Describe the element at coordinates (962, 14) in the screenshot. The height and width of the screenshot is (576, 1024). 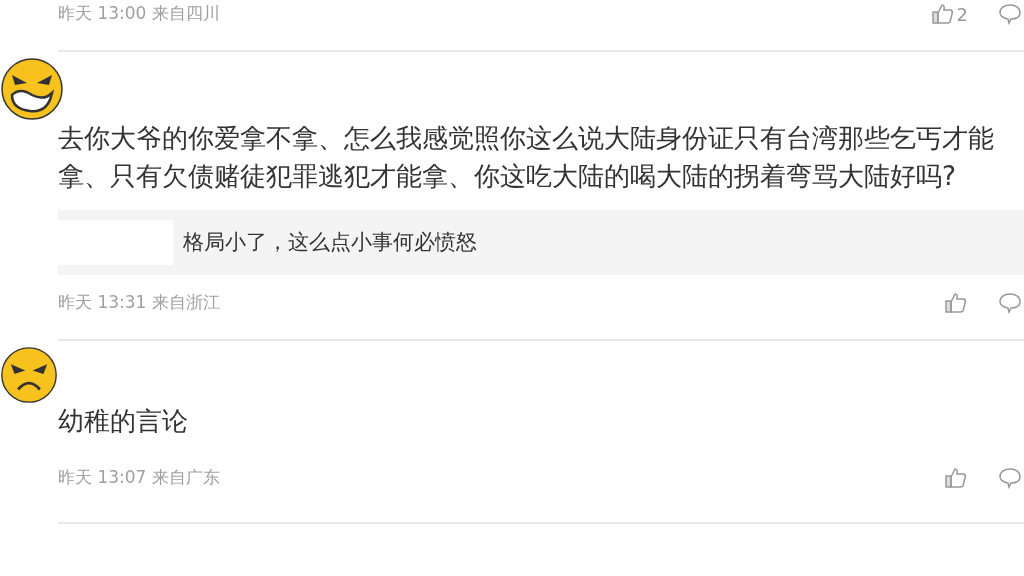
I see `like-count: 2` at that location.